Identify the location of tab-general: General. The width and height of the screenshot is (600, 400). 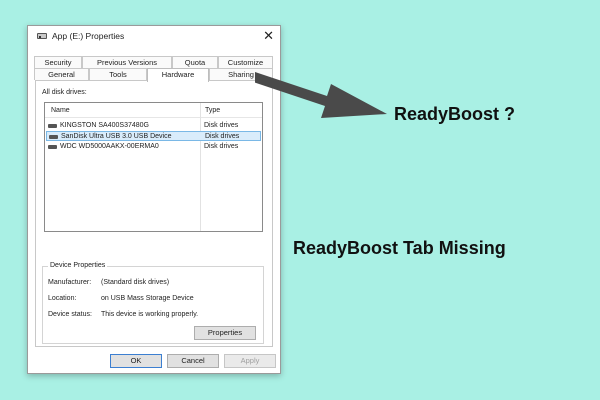
(61, 74).